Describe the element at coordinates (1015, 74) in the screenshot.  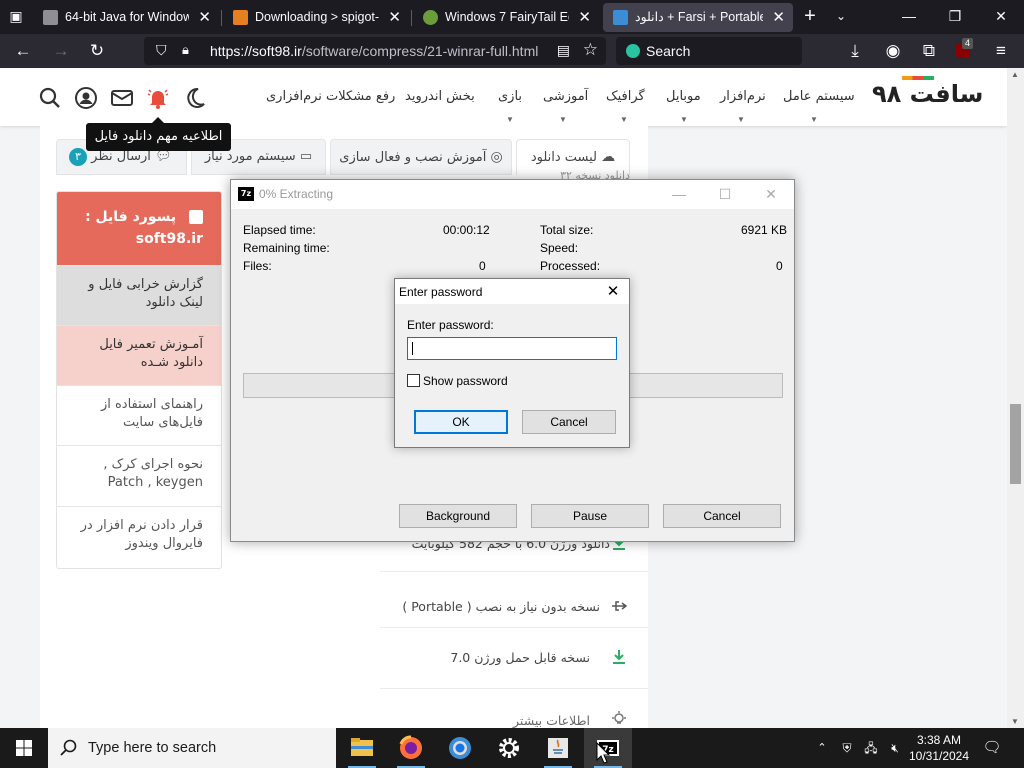
I see `scroll-up-arrow-icon: ▲` at that location.